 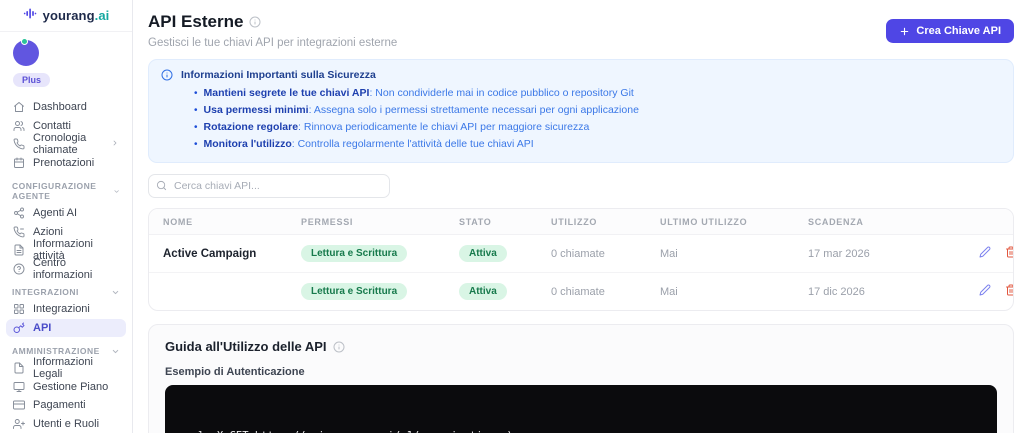 I want to click on col-scadenza: Scadenza, so click(x=888, y=222).